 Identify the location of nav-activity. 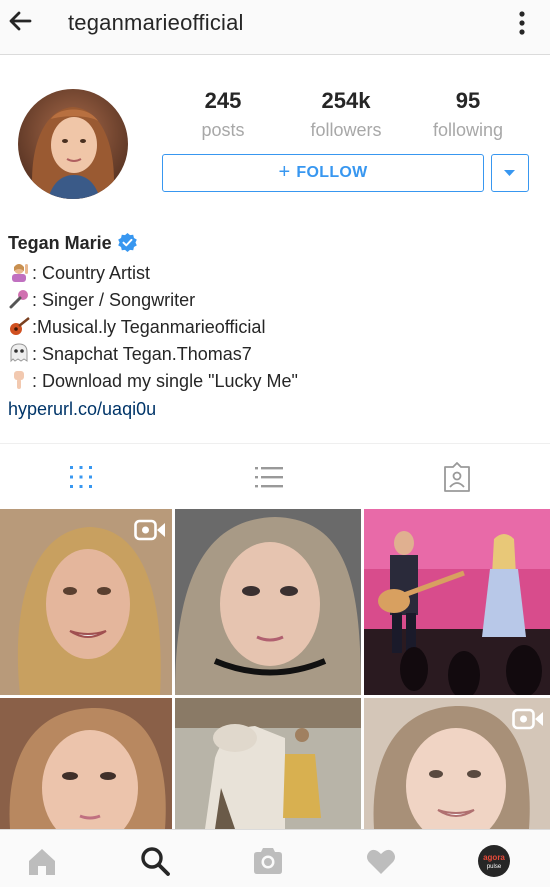
(381, 861).